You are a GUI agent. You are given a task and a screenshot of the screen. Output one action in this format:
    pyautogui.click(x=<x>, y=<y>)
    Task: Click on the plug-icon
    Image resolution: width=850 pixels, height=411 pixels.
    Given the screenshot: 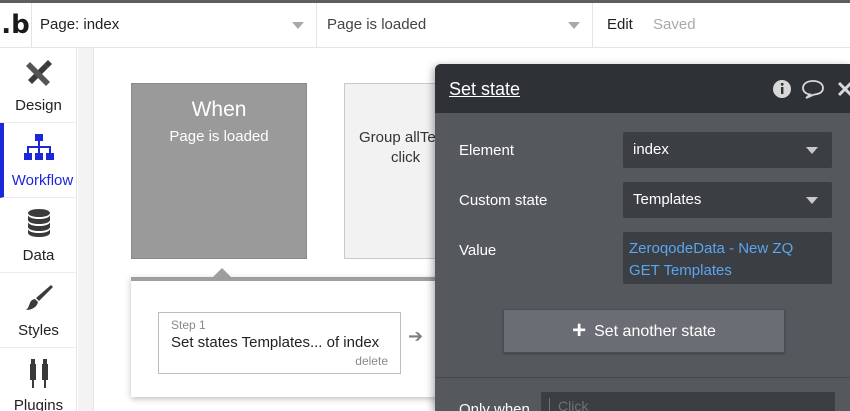 What is the action you would take?
    pyautogui.click(x=39, y=373)
    